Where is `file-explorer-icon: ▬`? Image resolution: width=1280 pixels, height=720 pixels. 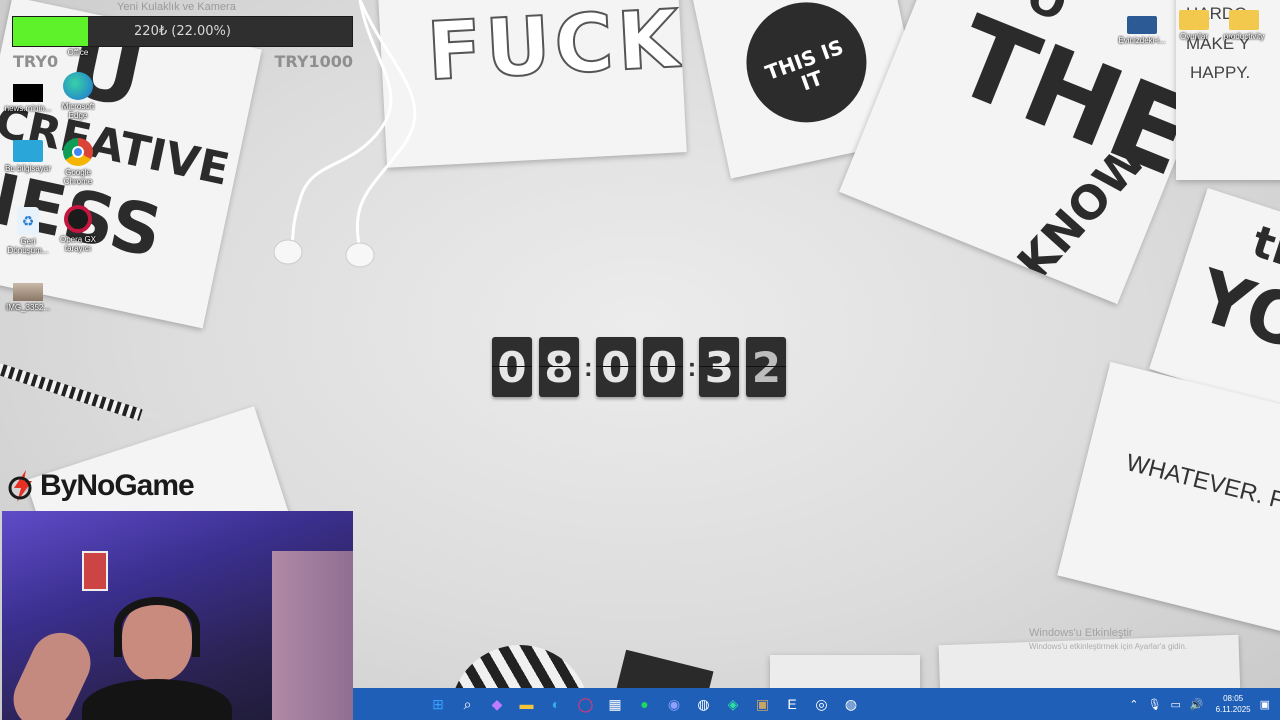 file-explorer-icon: ▬ is located at coordinates (527, 704).